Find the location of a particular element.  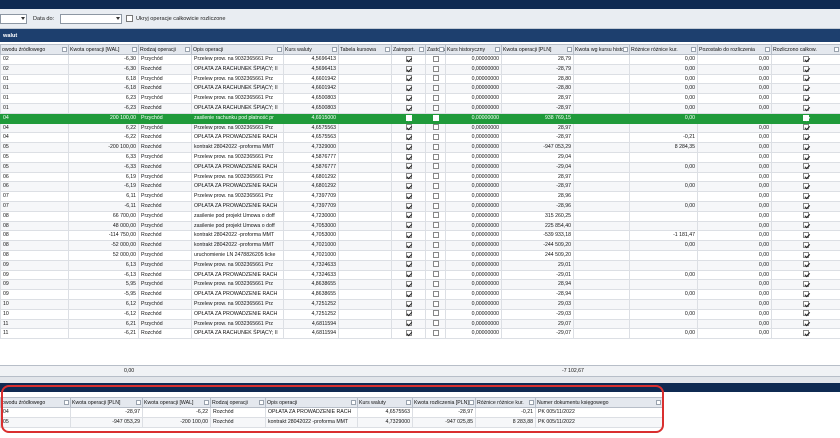

column-header-7: Zastosuj is located at coordinates (435, 49).